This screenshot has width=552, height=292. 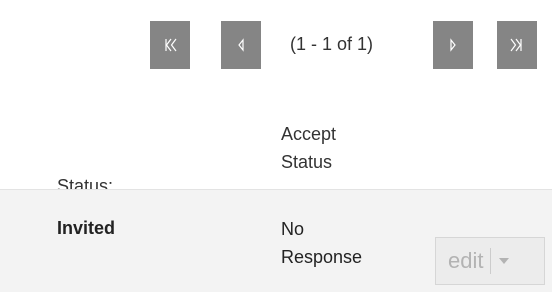 I want to click on first-page-button, so click(x=170, y=45).